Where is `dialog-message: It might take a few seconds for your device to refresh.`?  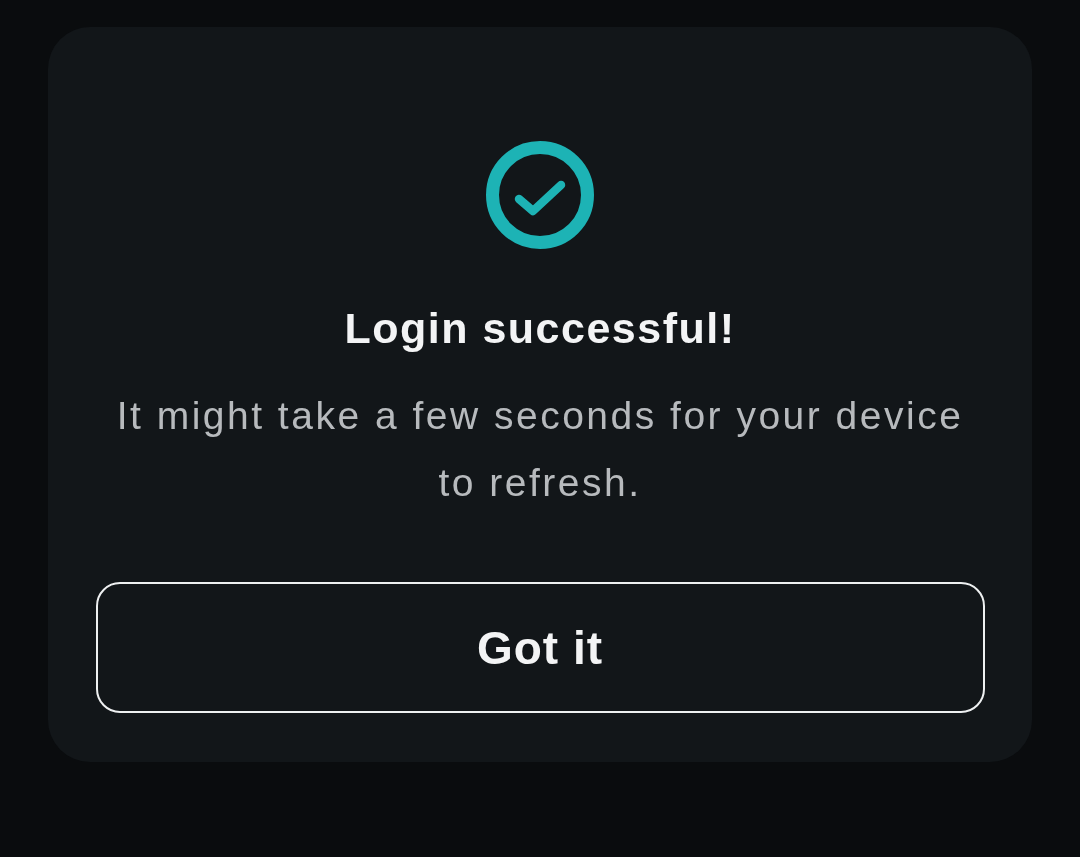 dialog-message: It might take a few seconds for your device to refresh. is located at coordinates (540, 449).